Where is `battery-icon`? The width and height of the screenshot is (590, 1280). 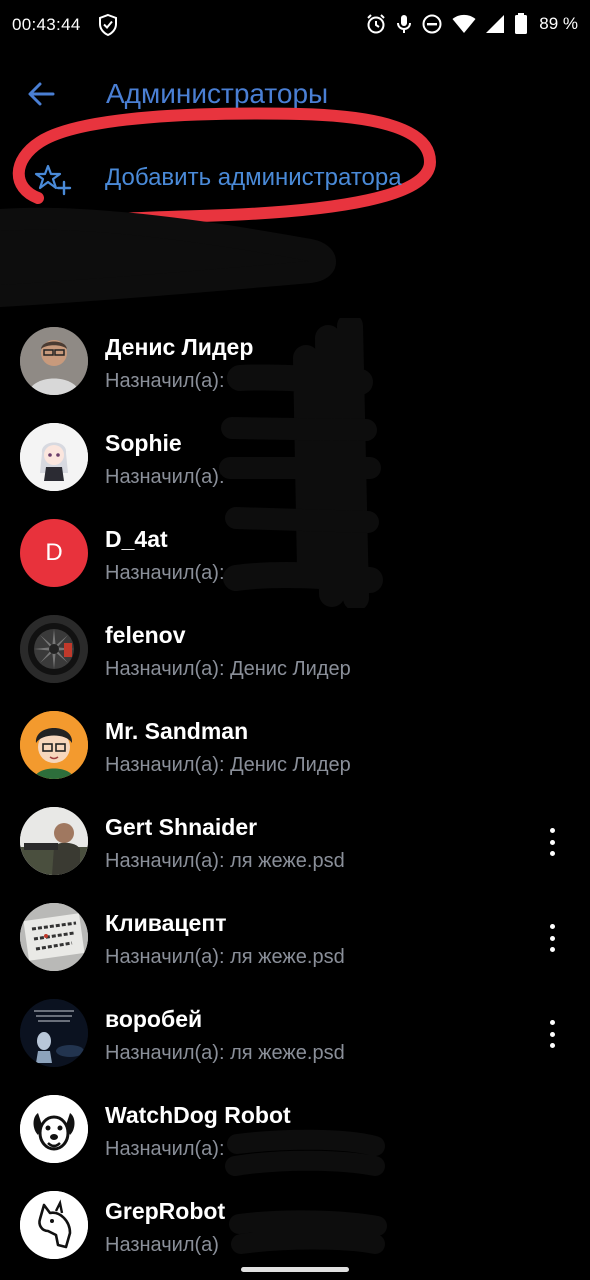
battery-icon is located at coordinates (521, 24).